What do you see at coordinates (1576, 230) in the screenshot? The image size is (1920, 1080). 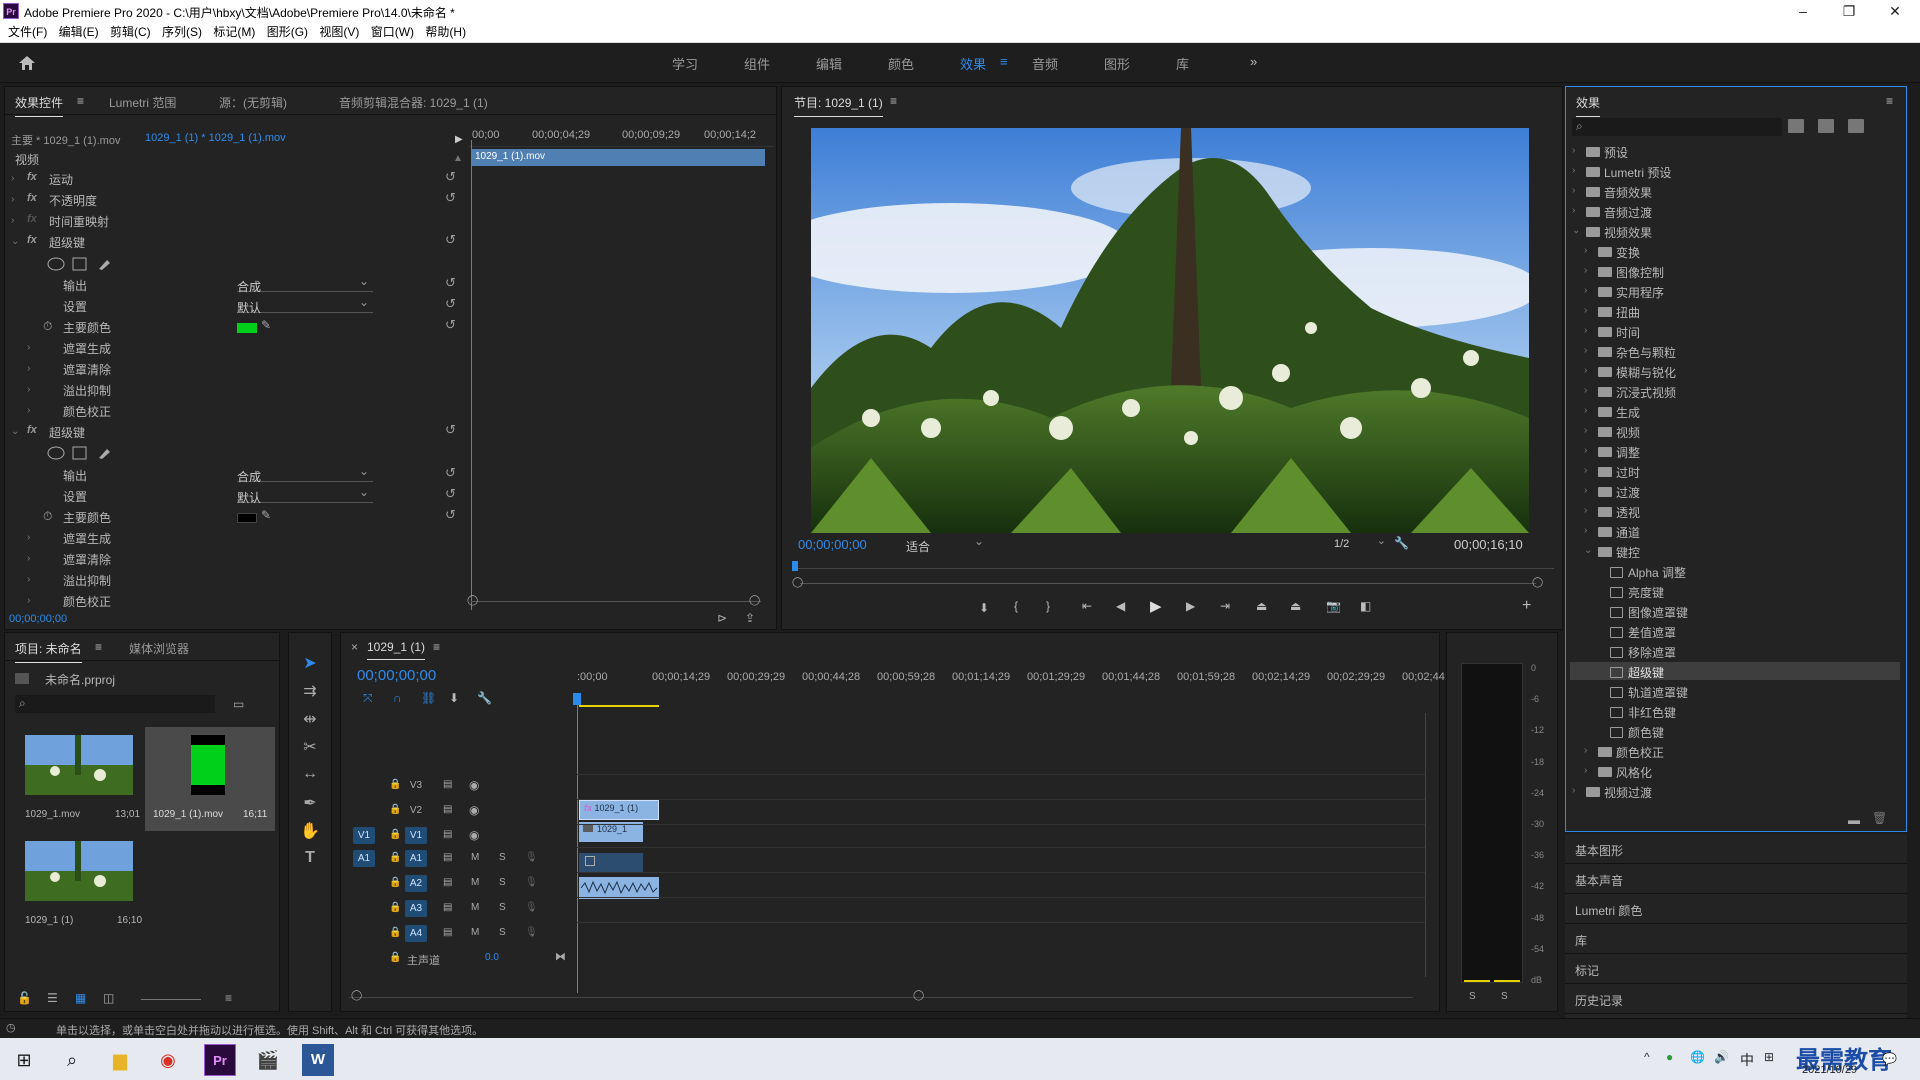 I see `expand-icon: ⌄` at bounding box center [1576, 230].